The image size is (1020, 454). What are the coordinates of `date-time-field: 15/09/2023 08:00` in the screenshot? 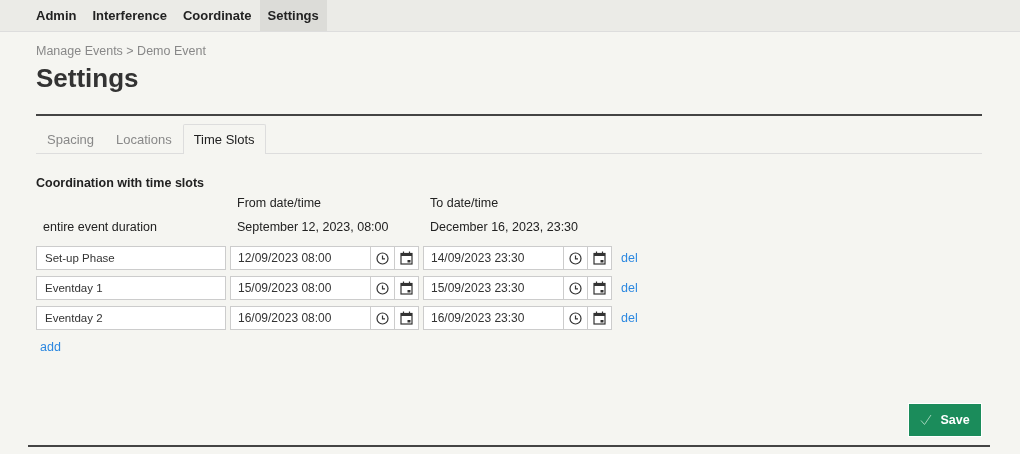 It's located at (300, 288).